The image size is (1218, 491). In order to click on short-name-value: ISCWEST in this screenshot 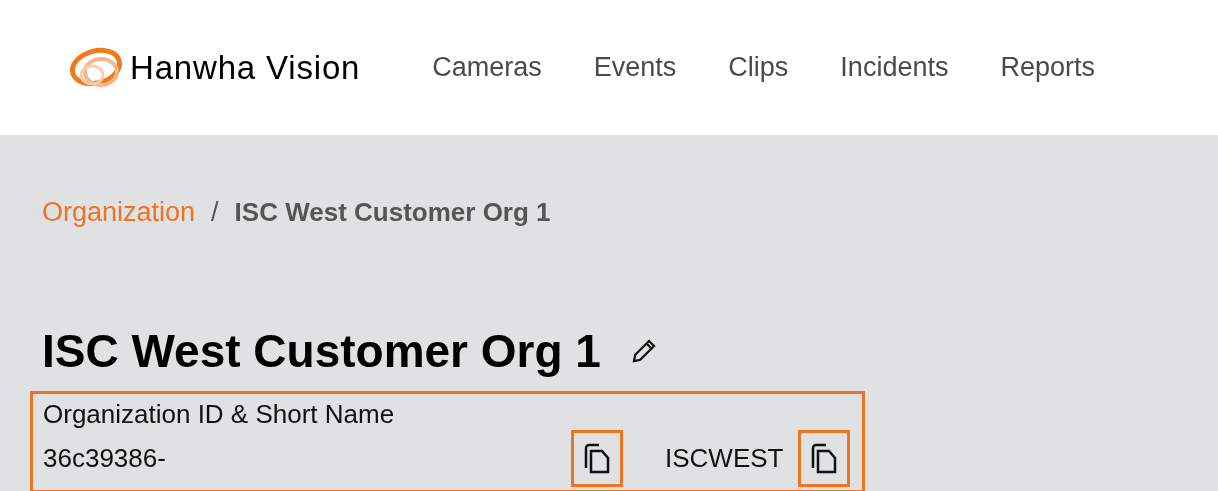, I will do `click(725, 458)`.